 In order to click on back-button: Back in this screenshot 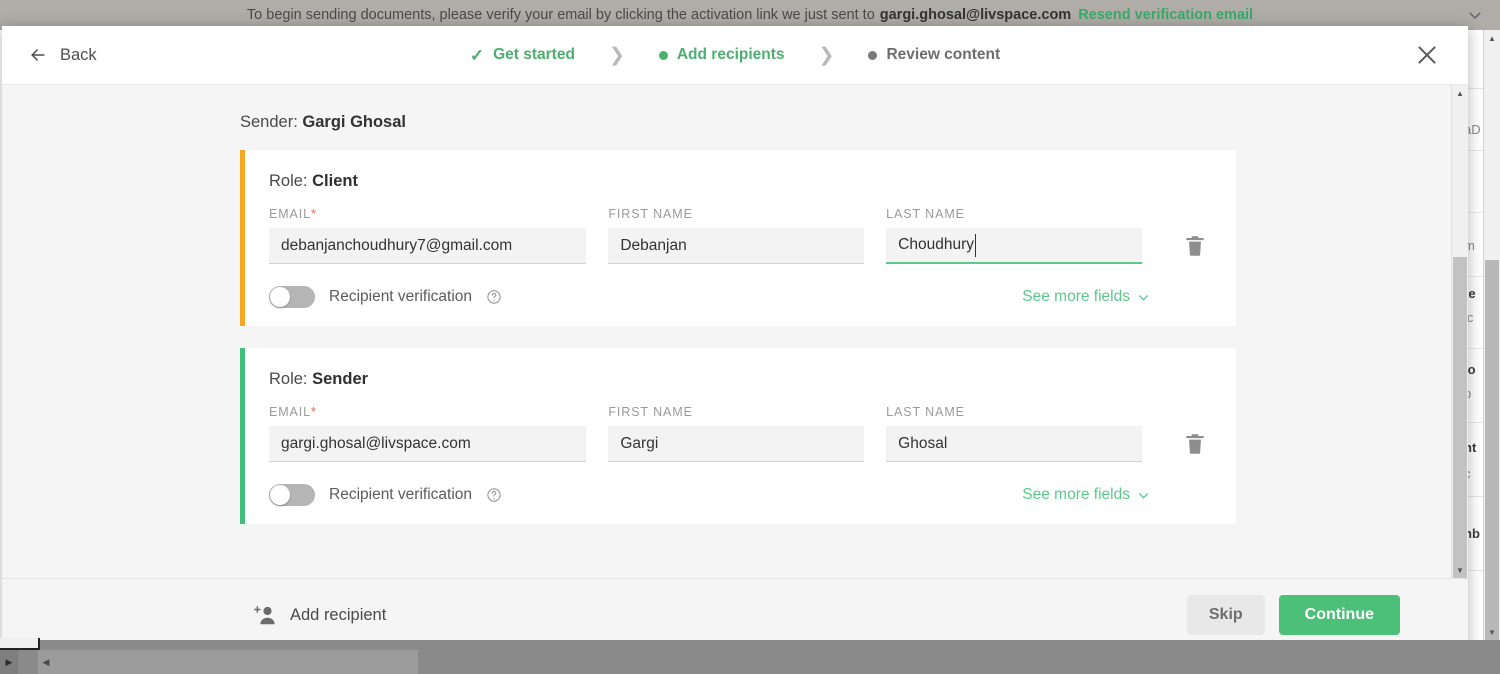, I will do `click(62, 55)`.